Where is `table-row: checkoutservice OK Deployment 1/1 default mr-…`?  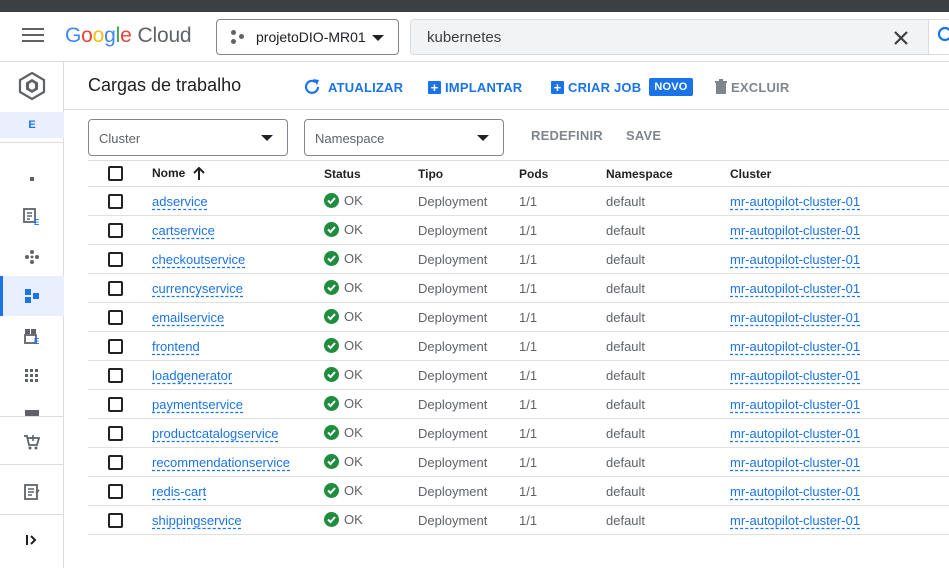 table-row: checkoutservice OK Deployment 1/1 default mr-… is located at coordinates (518, 259).